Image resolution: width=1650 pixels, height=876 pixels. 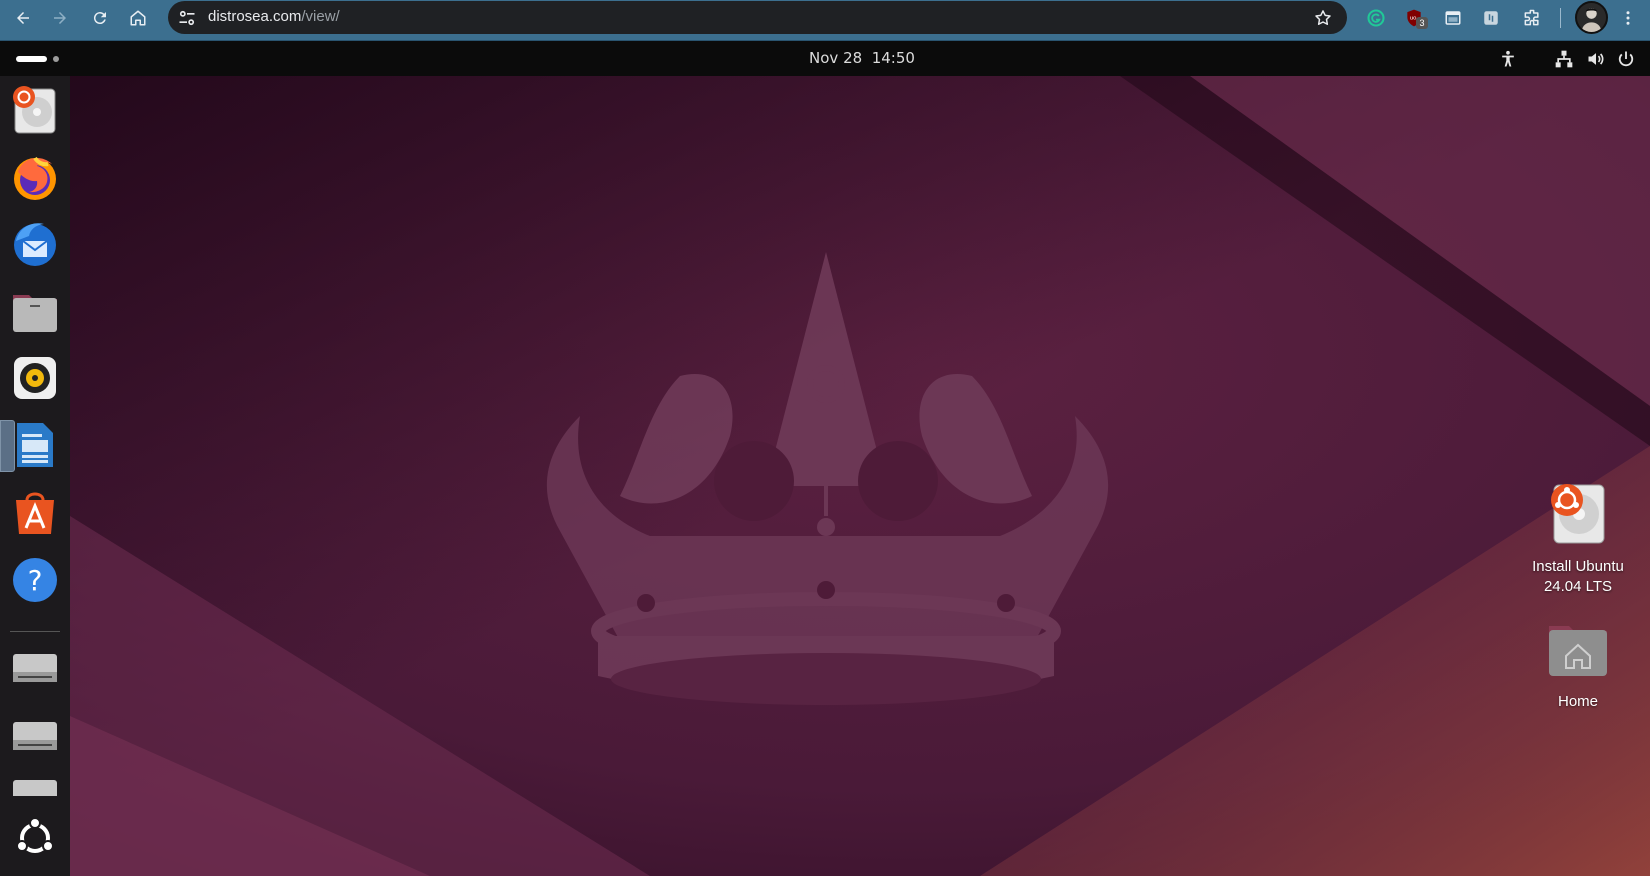 I want to click on install-ubuntu-label: Install Ubuntu 24.04 LTS, so click(x=1578, y=577).